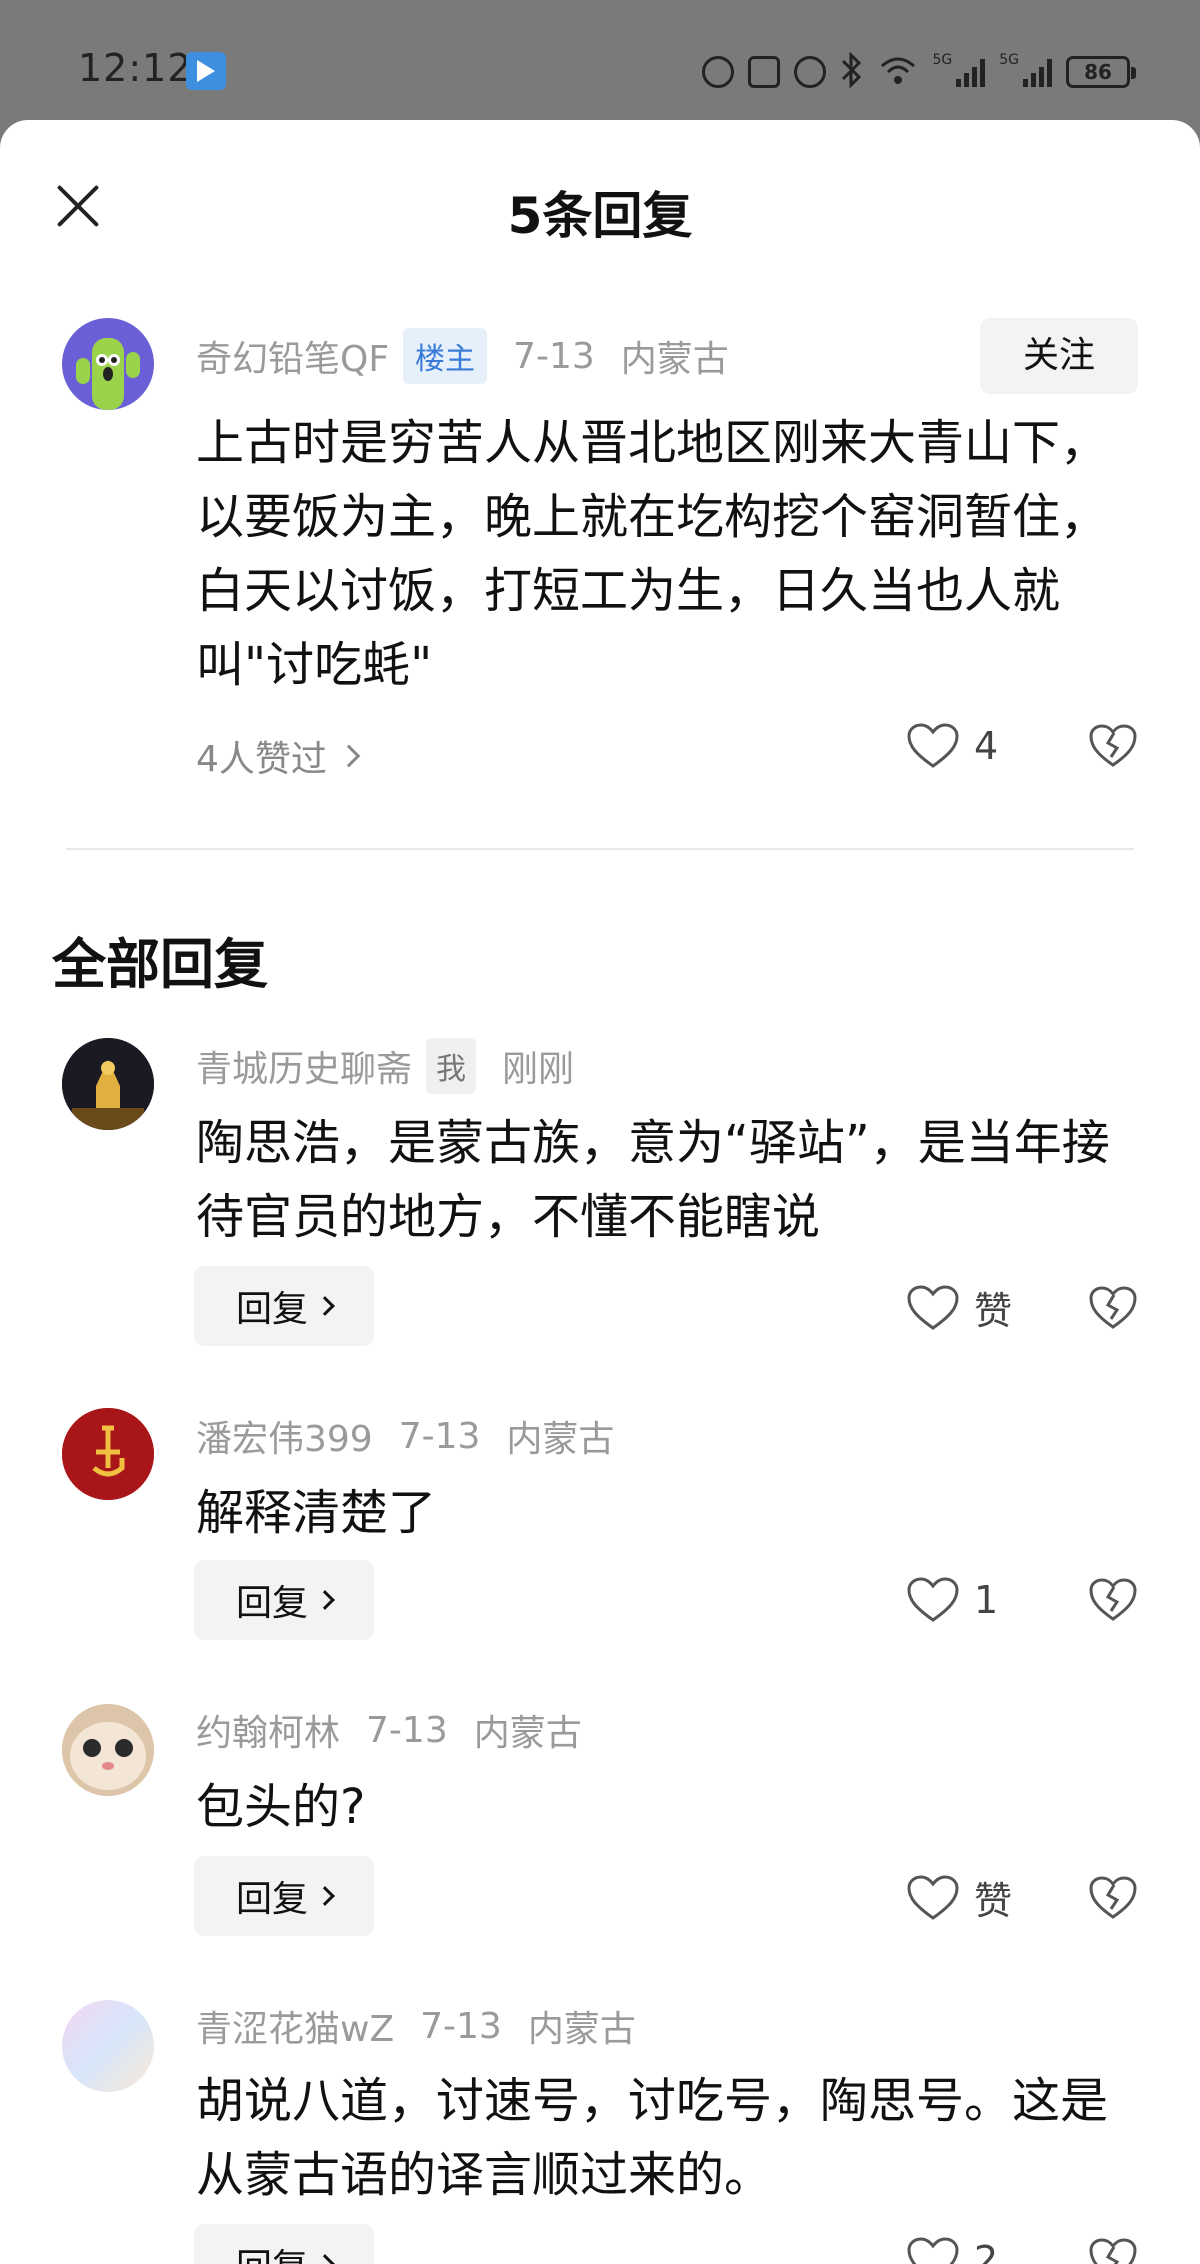  Describe the element at coordinates (261, 759) in the screenshot. I see `likes-summary-label: 4人赞过` at that location.